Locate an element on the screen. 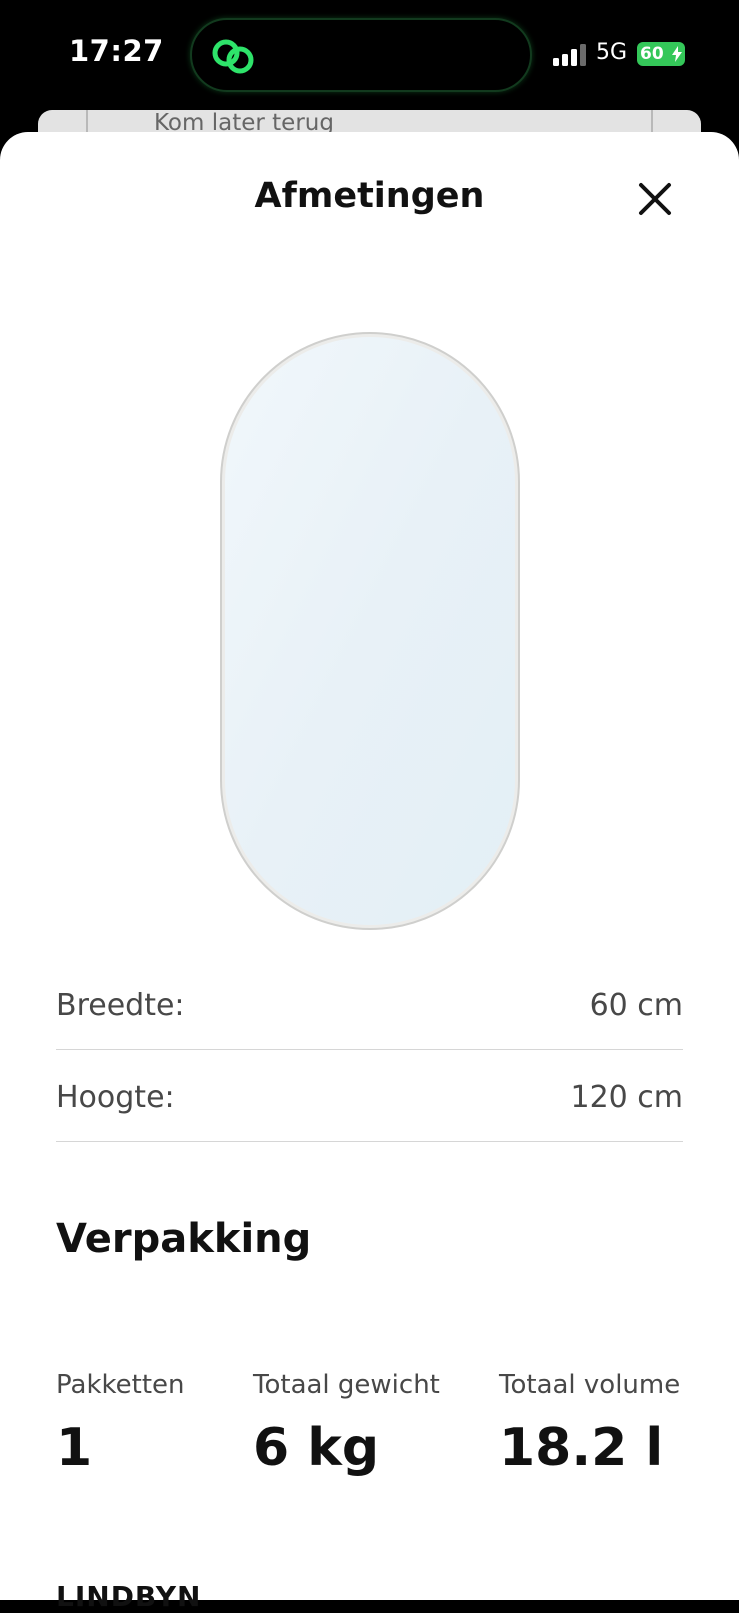  network-type: 5G is located at coordinates (612, 52).